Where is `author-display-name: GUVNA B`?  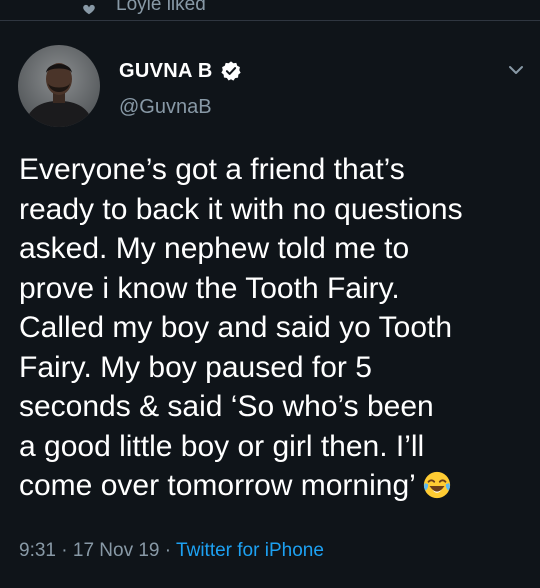
author-display-name: GUVNA B is located at coordinates (166, 71).